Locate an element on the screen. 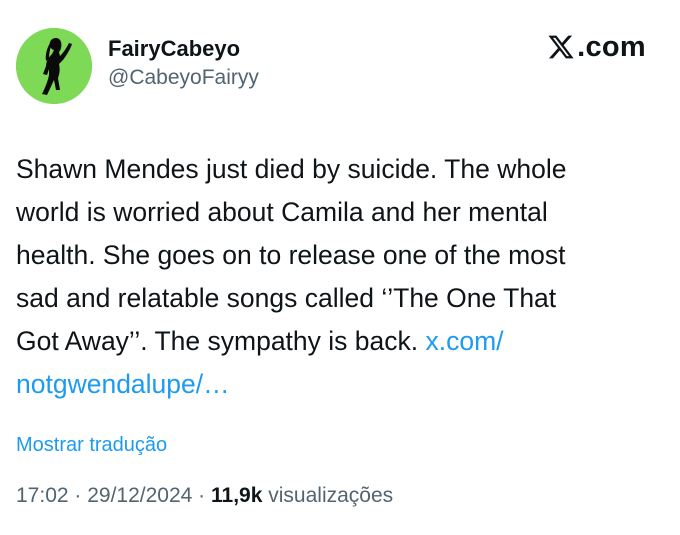  silhouette-avatar-icon is located at coordinates (54, 66).